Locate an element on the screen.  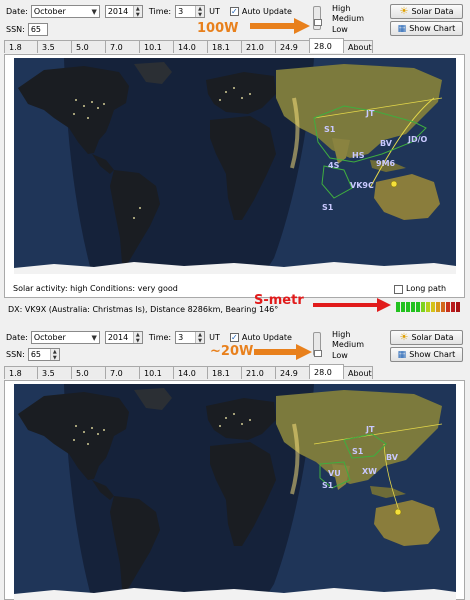
map-label-s1: S1 is located at coordinates (358, 451).